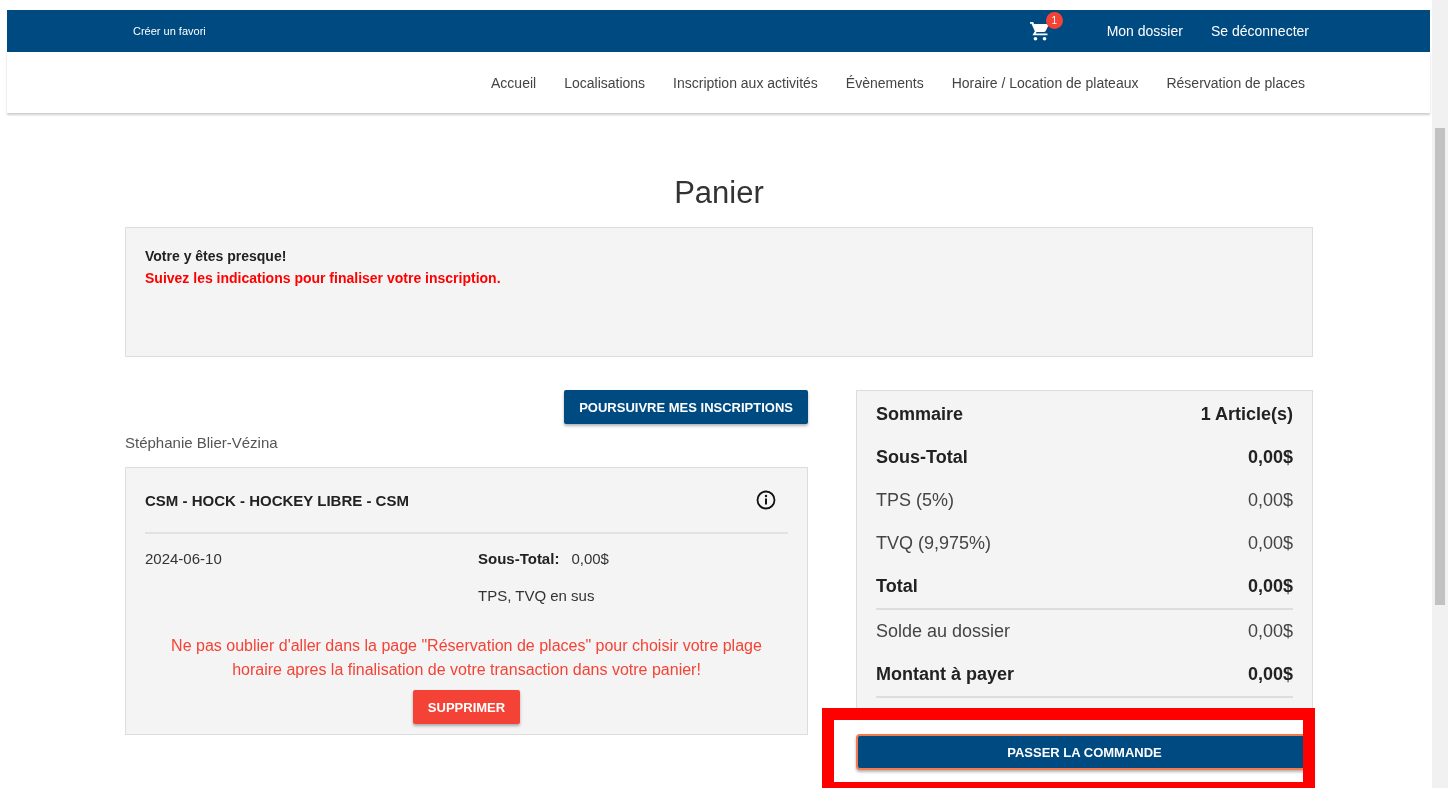 This screenshot has height=788, width=1448. Describe the element at coordinates (466, 707) in the screenshot. I see `delete-button: SUPPRIMER` at that location.